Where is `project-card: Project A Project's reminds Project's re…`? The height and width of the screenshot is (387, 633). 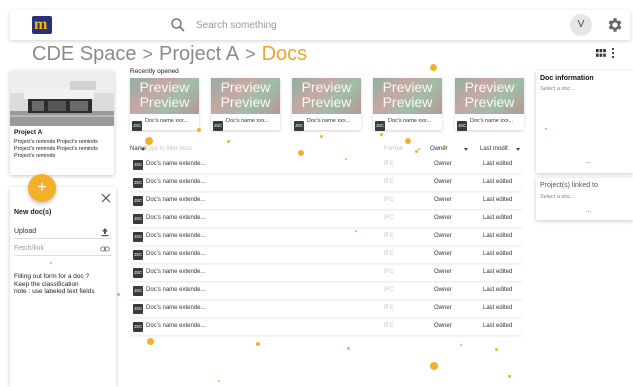 project-card: Project A Project's reminds Project's re… is located at coordinates (62, 123).